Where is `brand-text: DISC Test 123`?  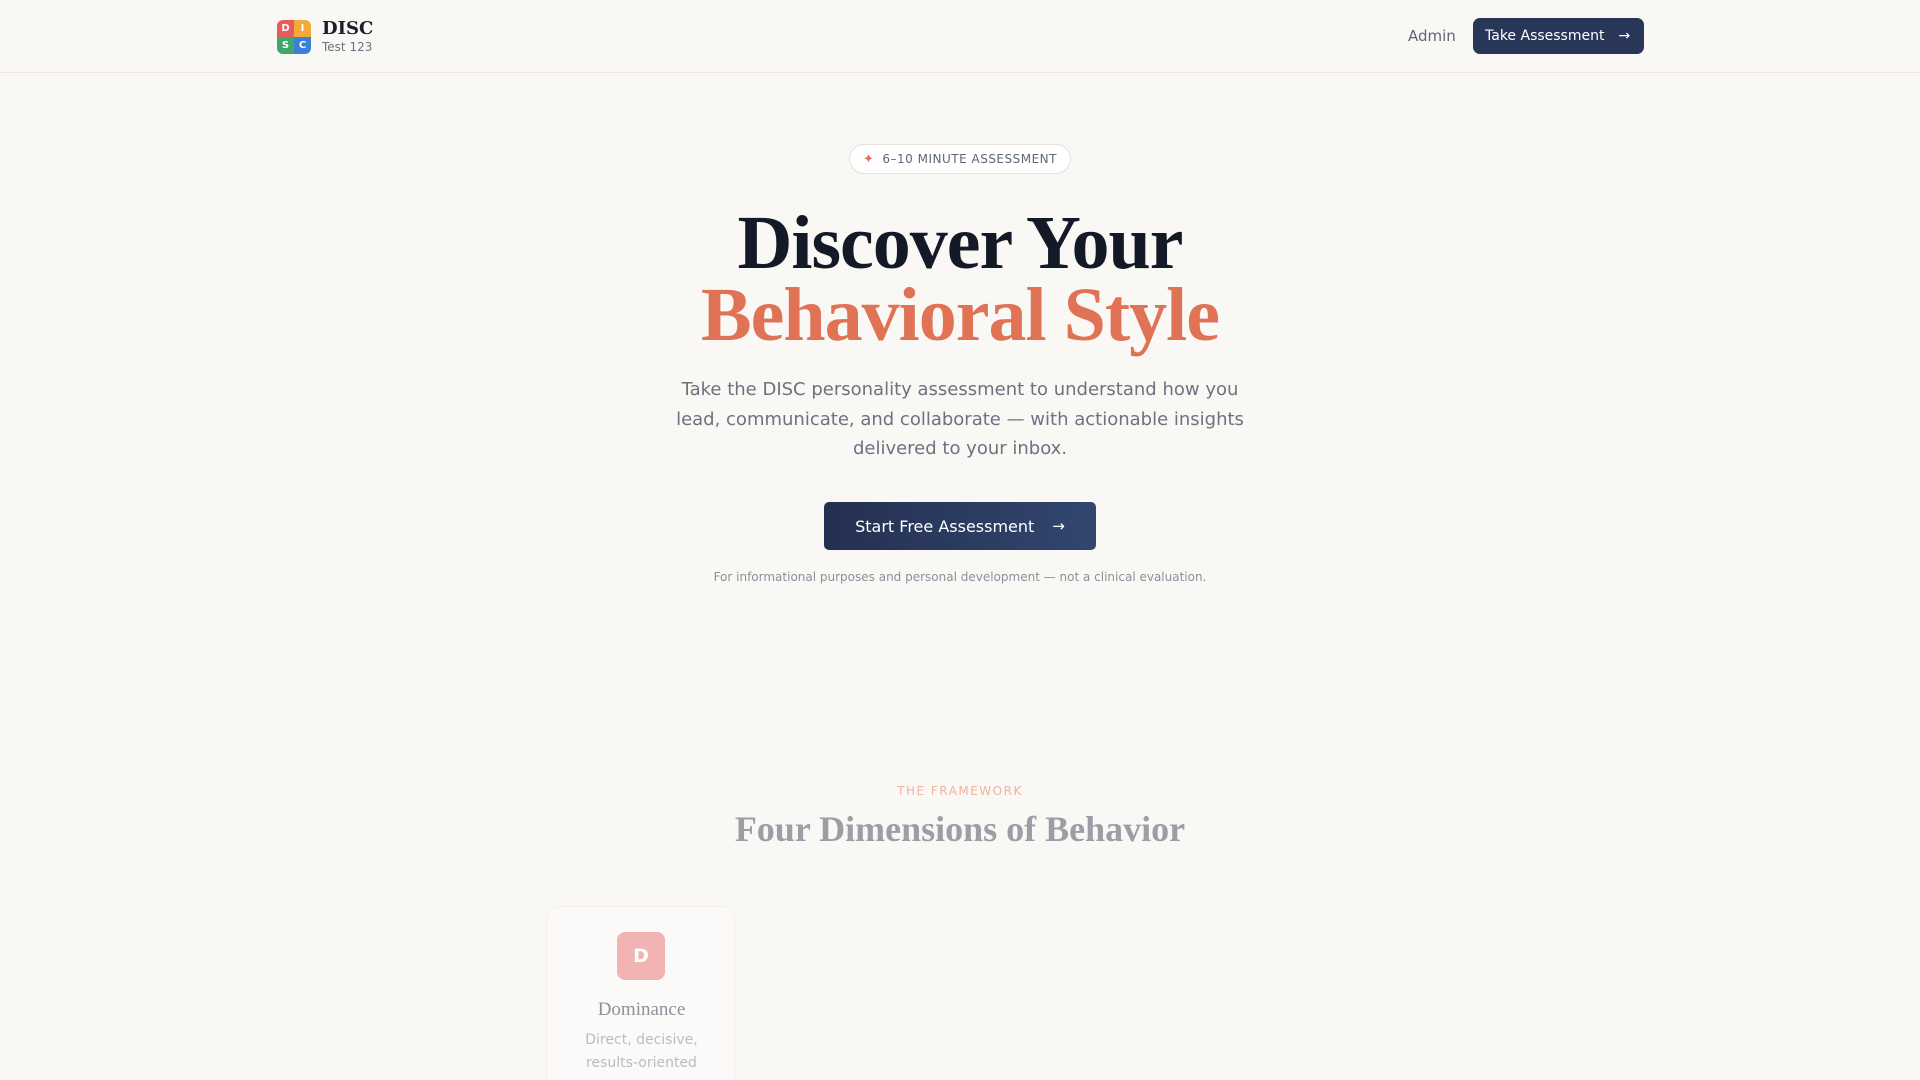
brand-text: DISC Test 123 is located at coordinates (347, 37).